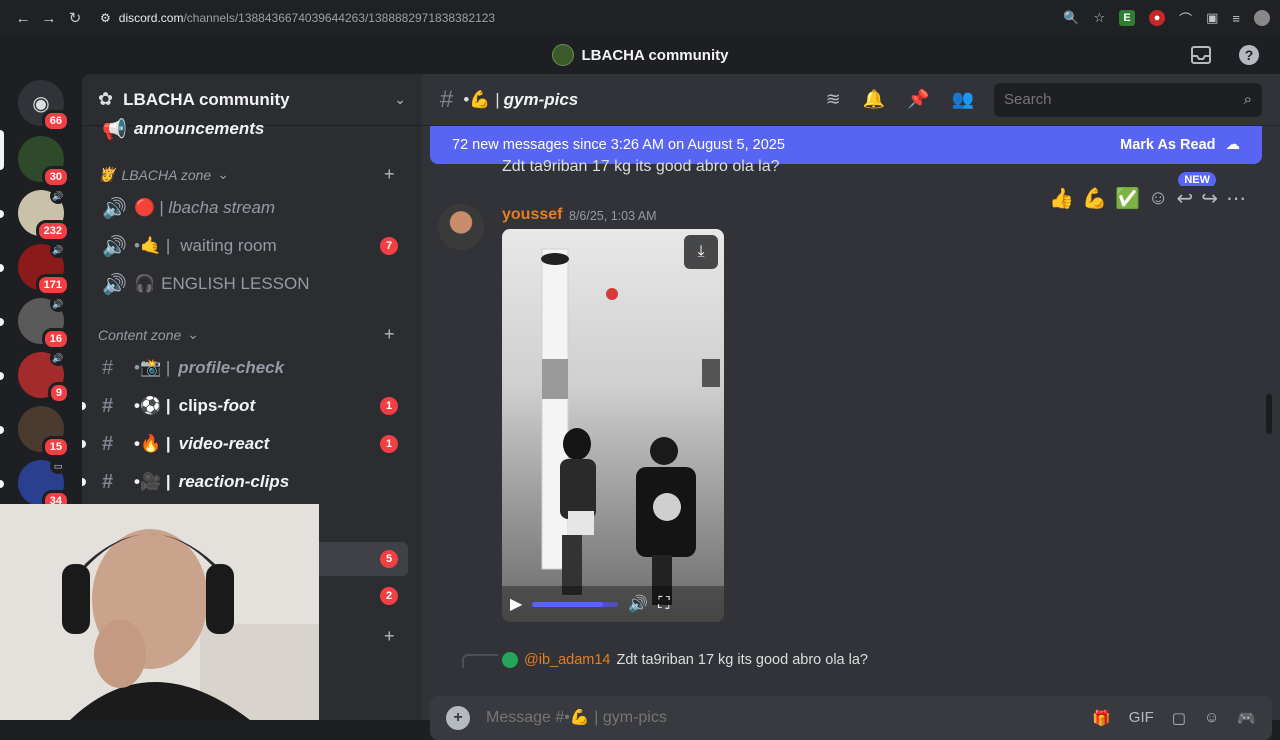 Image resolution: width=1280 pixels, height=740 pixels. I want to click on channel-badge: 2, so click(389, 596).